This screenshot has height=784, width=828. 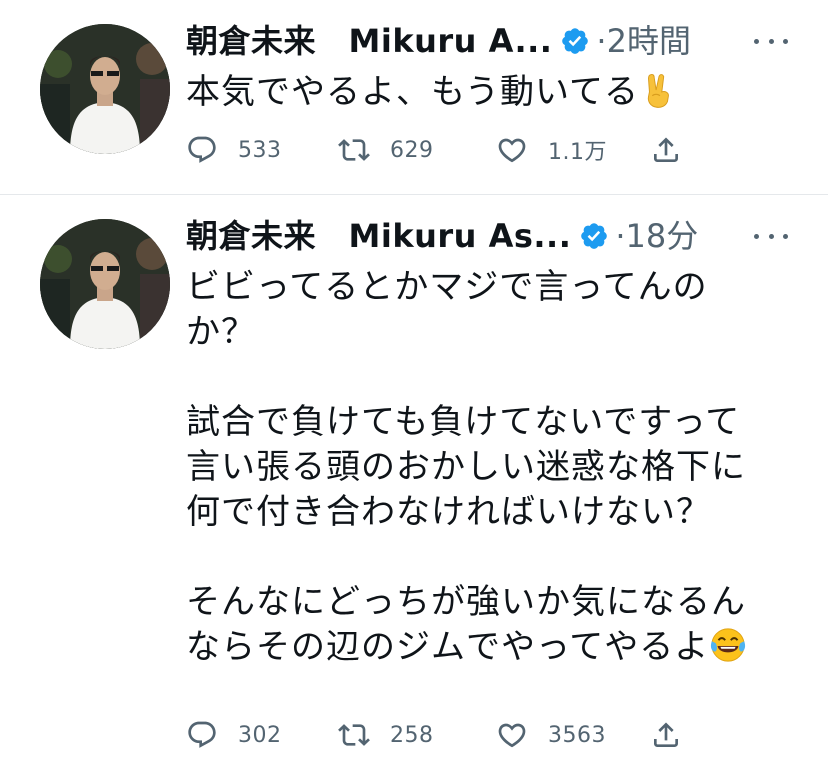 I want to click on reply-button: 302, so click(x=234, y=735).